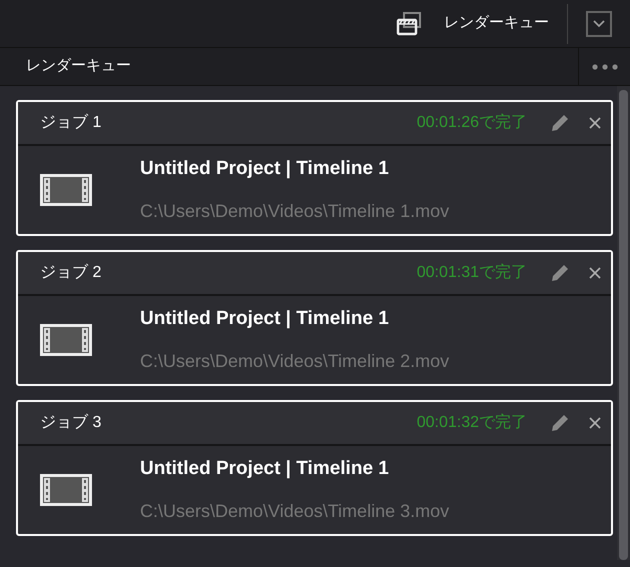 Image resolution: width=630 pixels, height=567 pixels. I want to click on job-name: ジョブ 3, so click(71, 422).